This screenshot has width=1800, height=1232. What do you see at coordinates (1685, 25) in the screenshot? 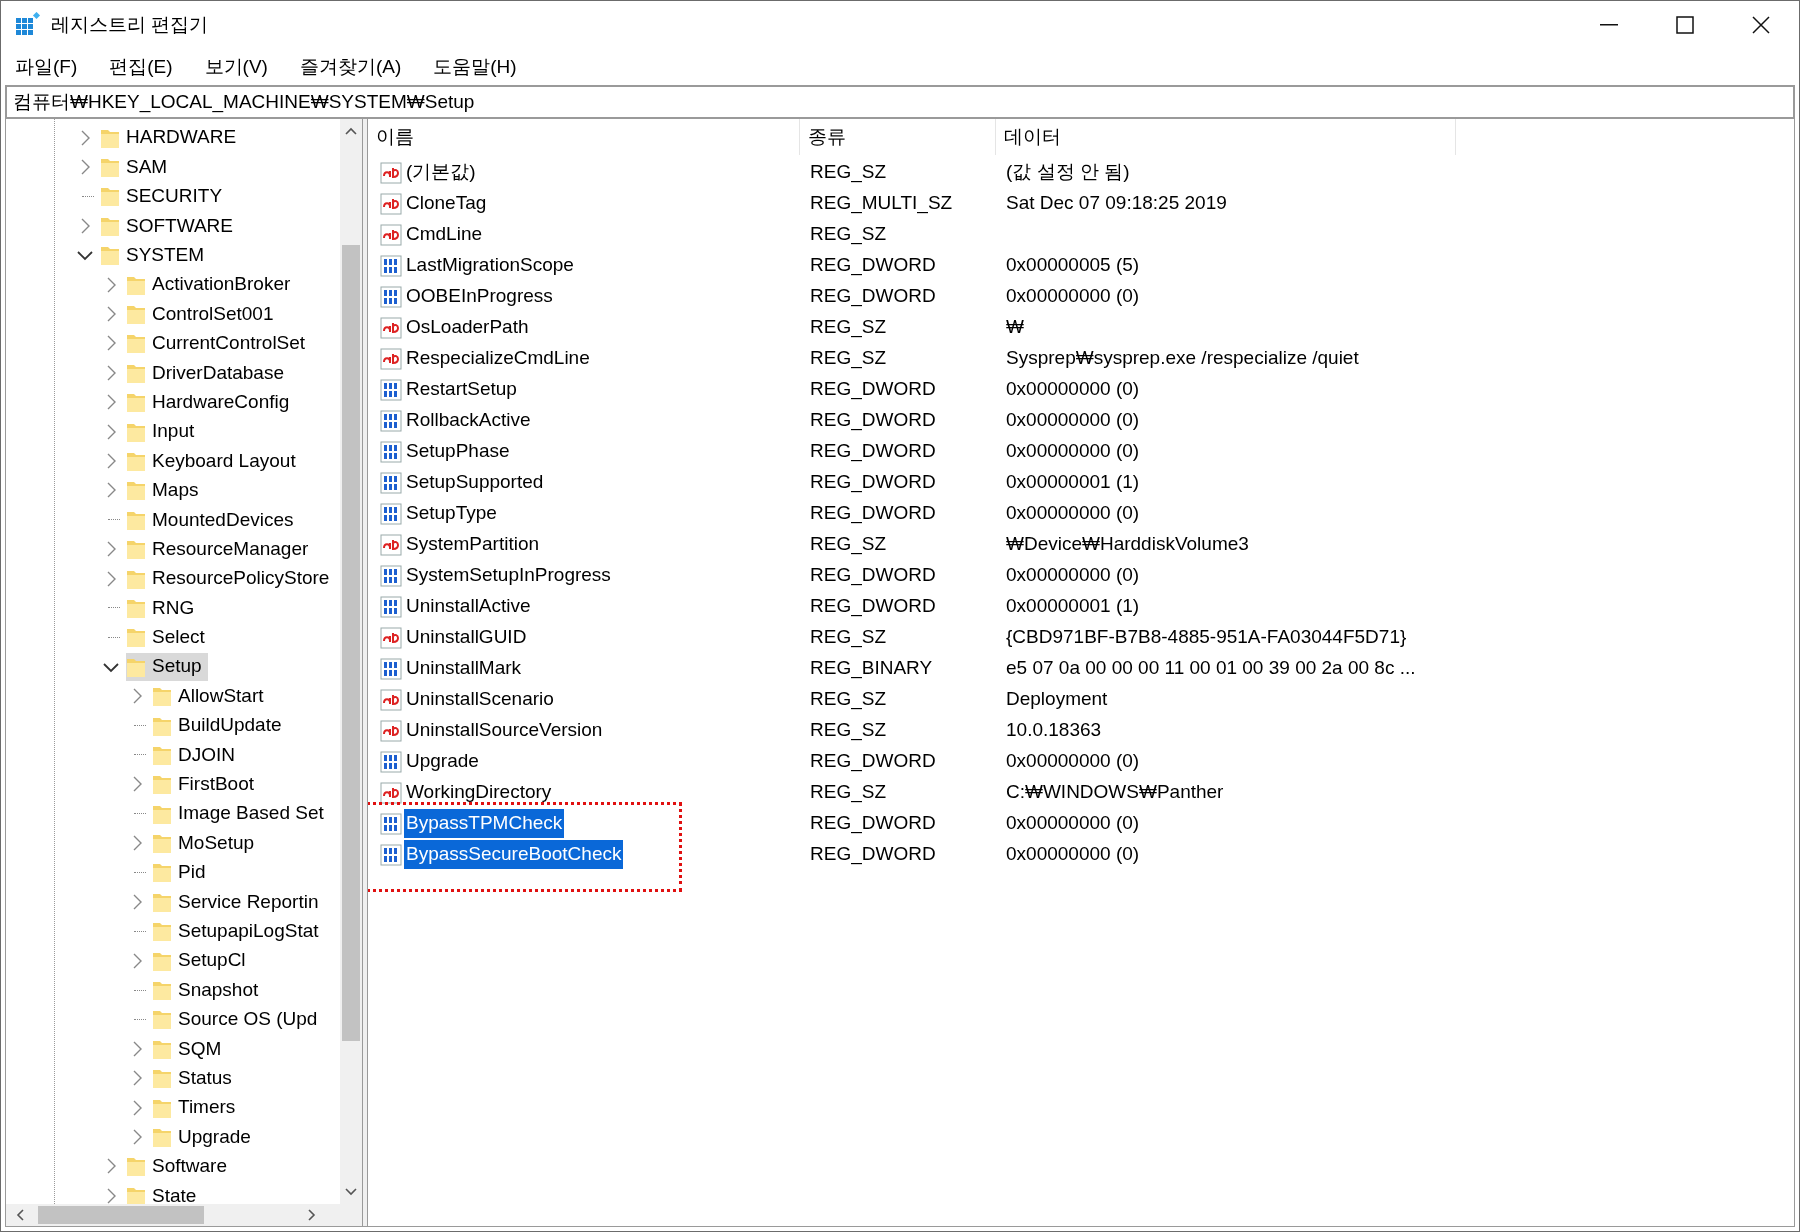
I see `maximize-icon` at bounding box center [1685, 25].